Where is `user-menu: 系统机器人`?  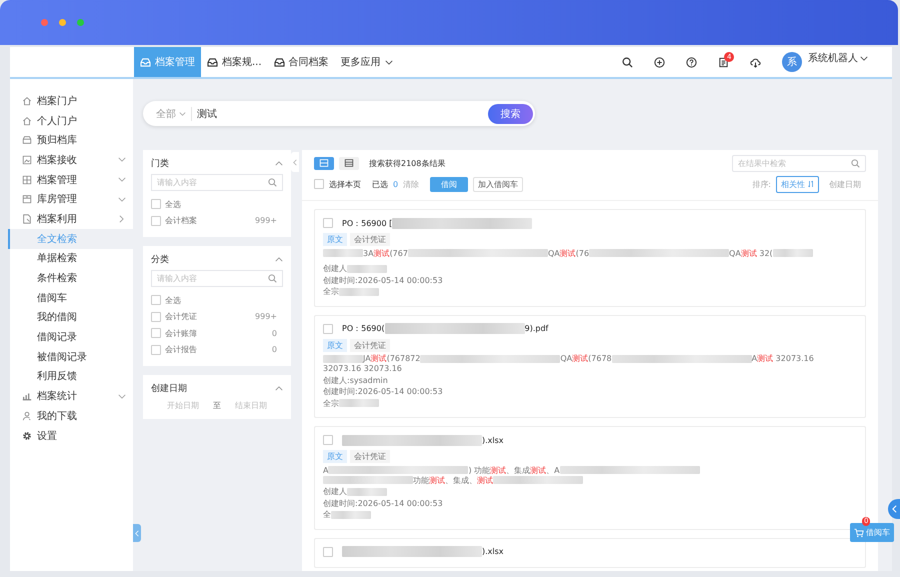 user-menu: 系统机器人 is located at coordinates (838, 58).